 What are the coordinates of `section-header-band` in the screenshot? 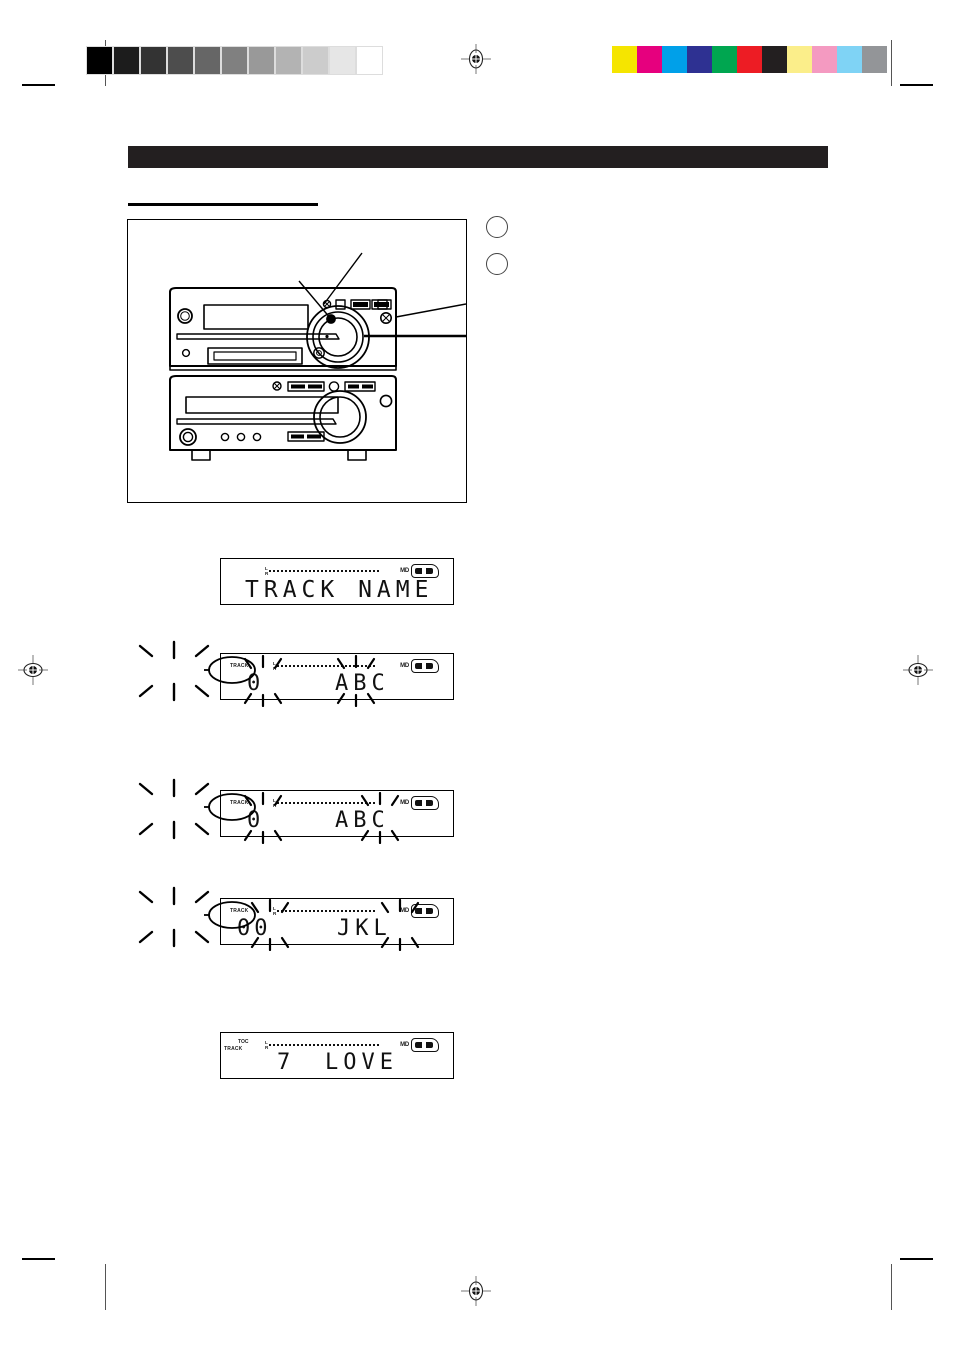 It's located at (478, 157).